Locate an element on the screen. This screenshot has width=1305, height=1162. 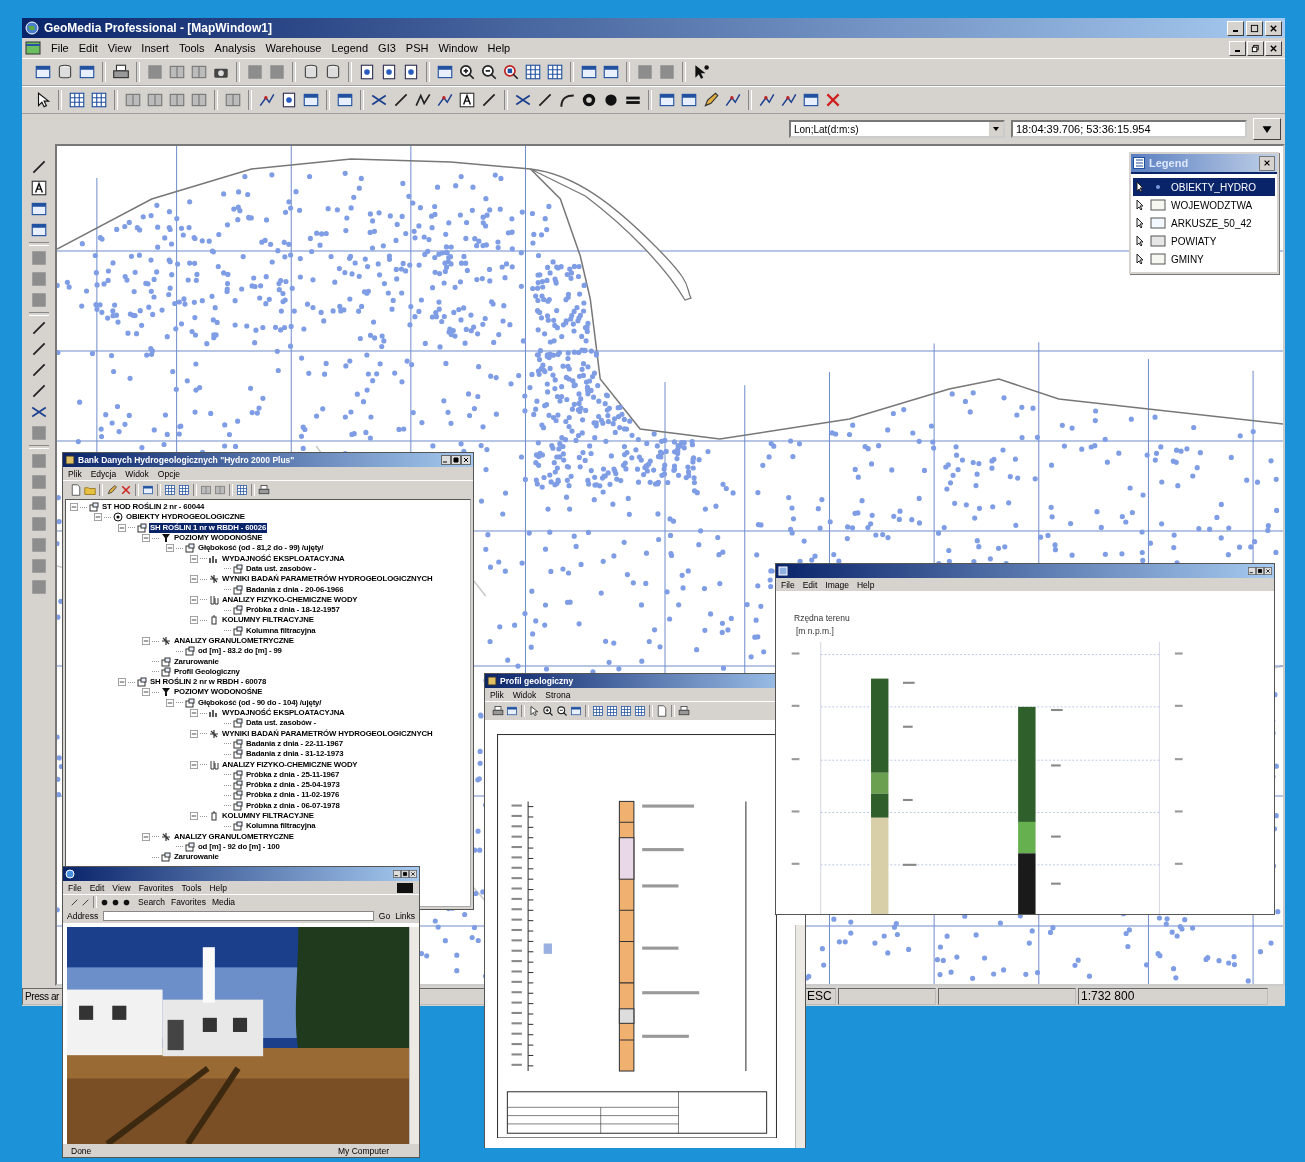
menu-item: PSH is located at coordinates (417, 48).